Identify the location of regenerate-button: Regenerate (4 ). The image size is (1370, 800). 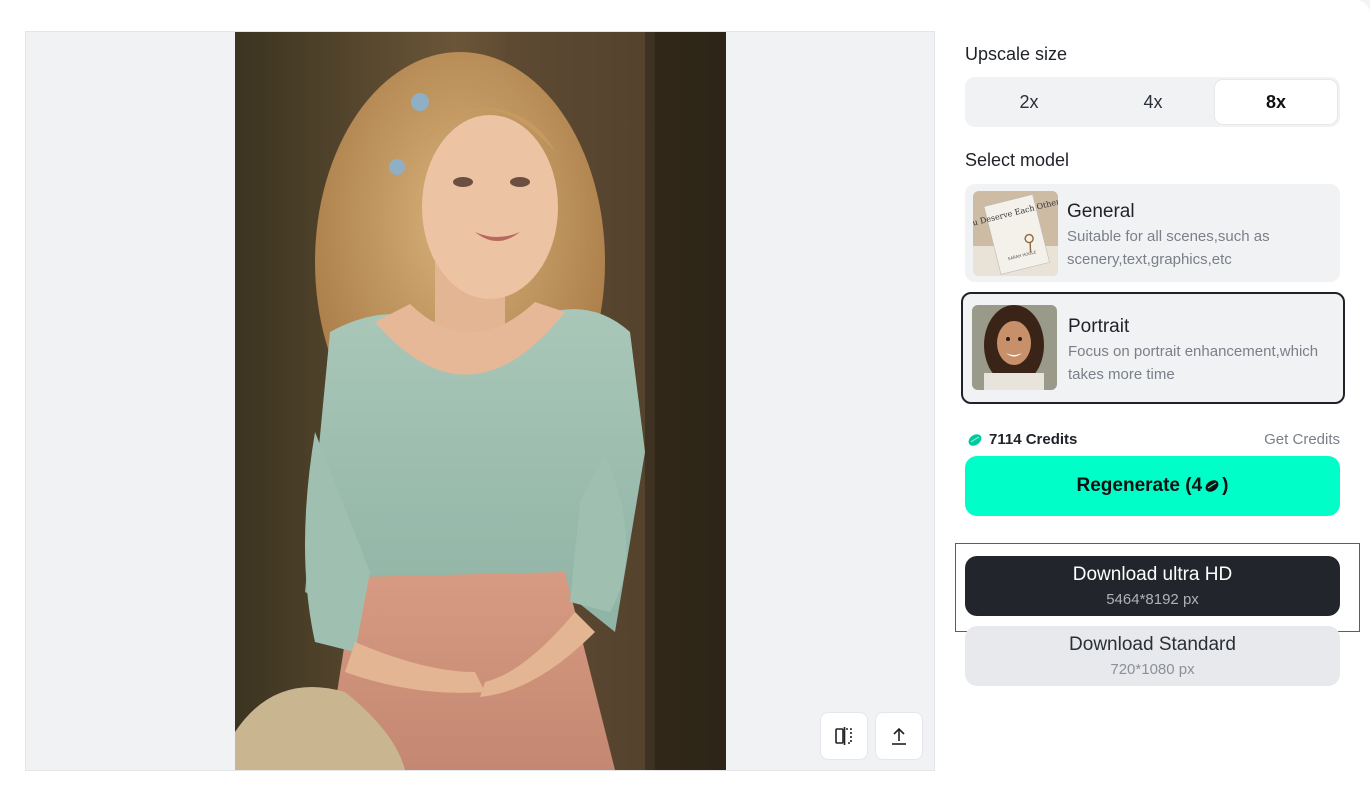
(1152, 486).